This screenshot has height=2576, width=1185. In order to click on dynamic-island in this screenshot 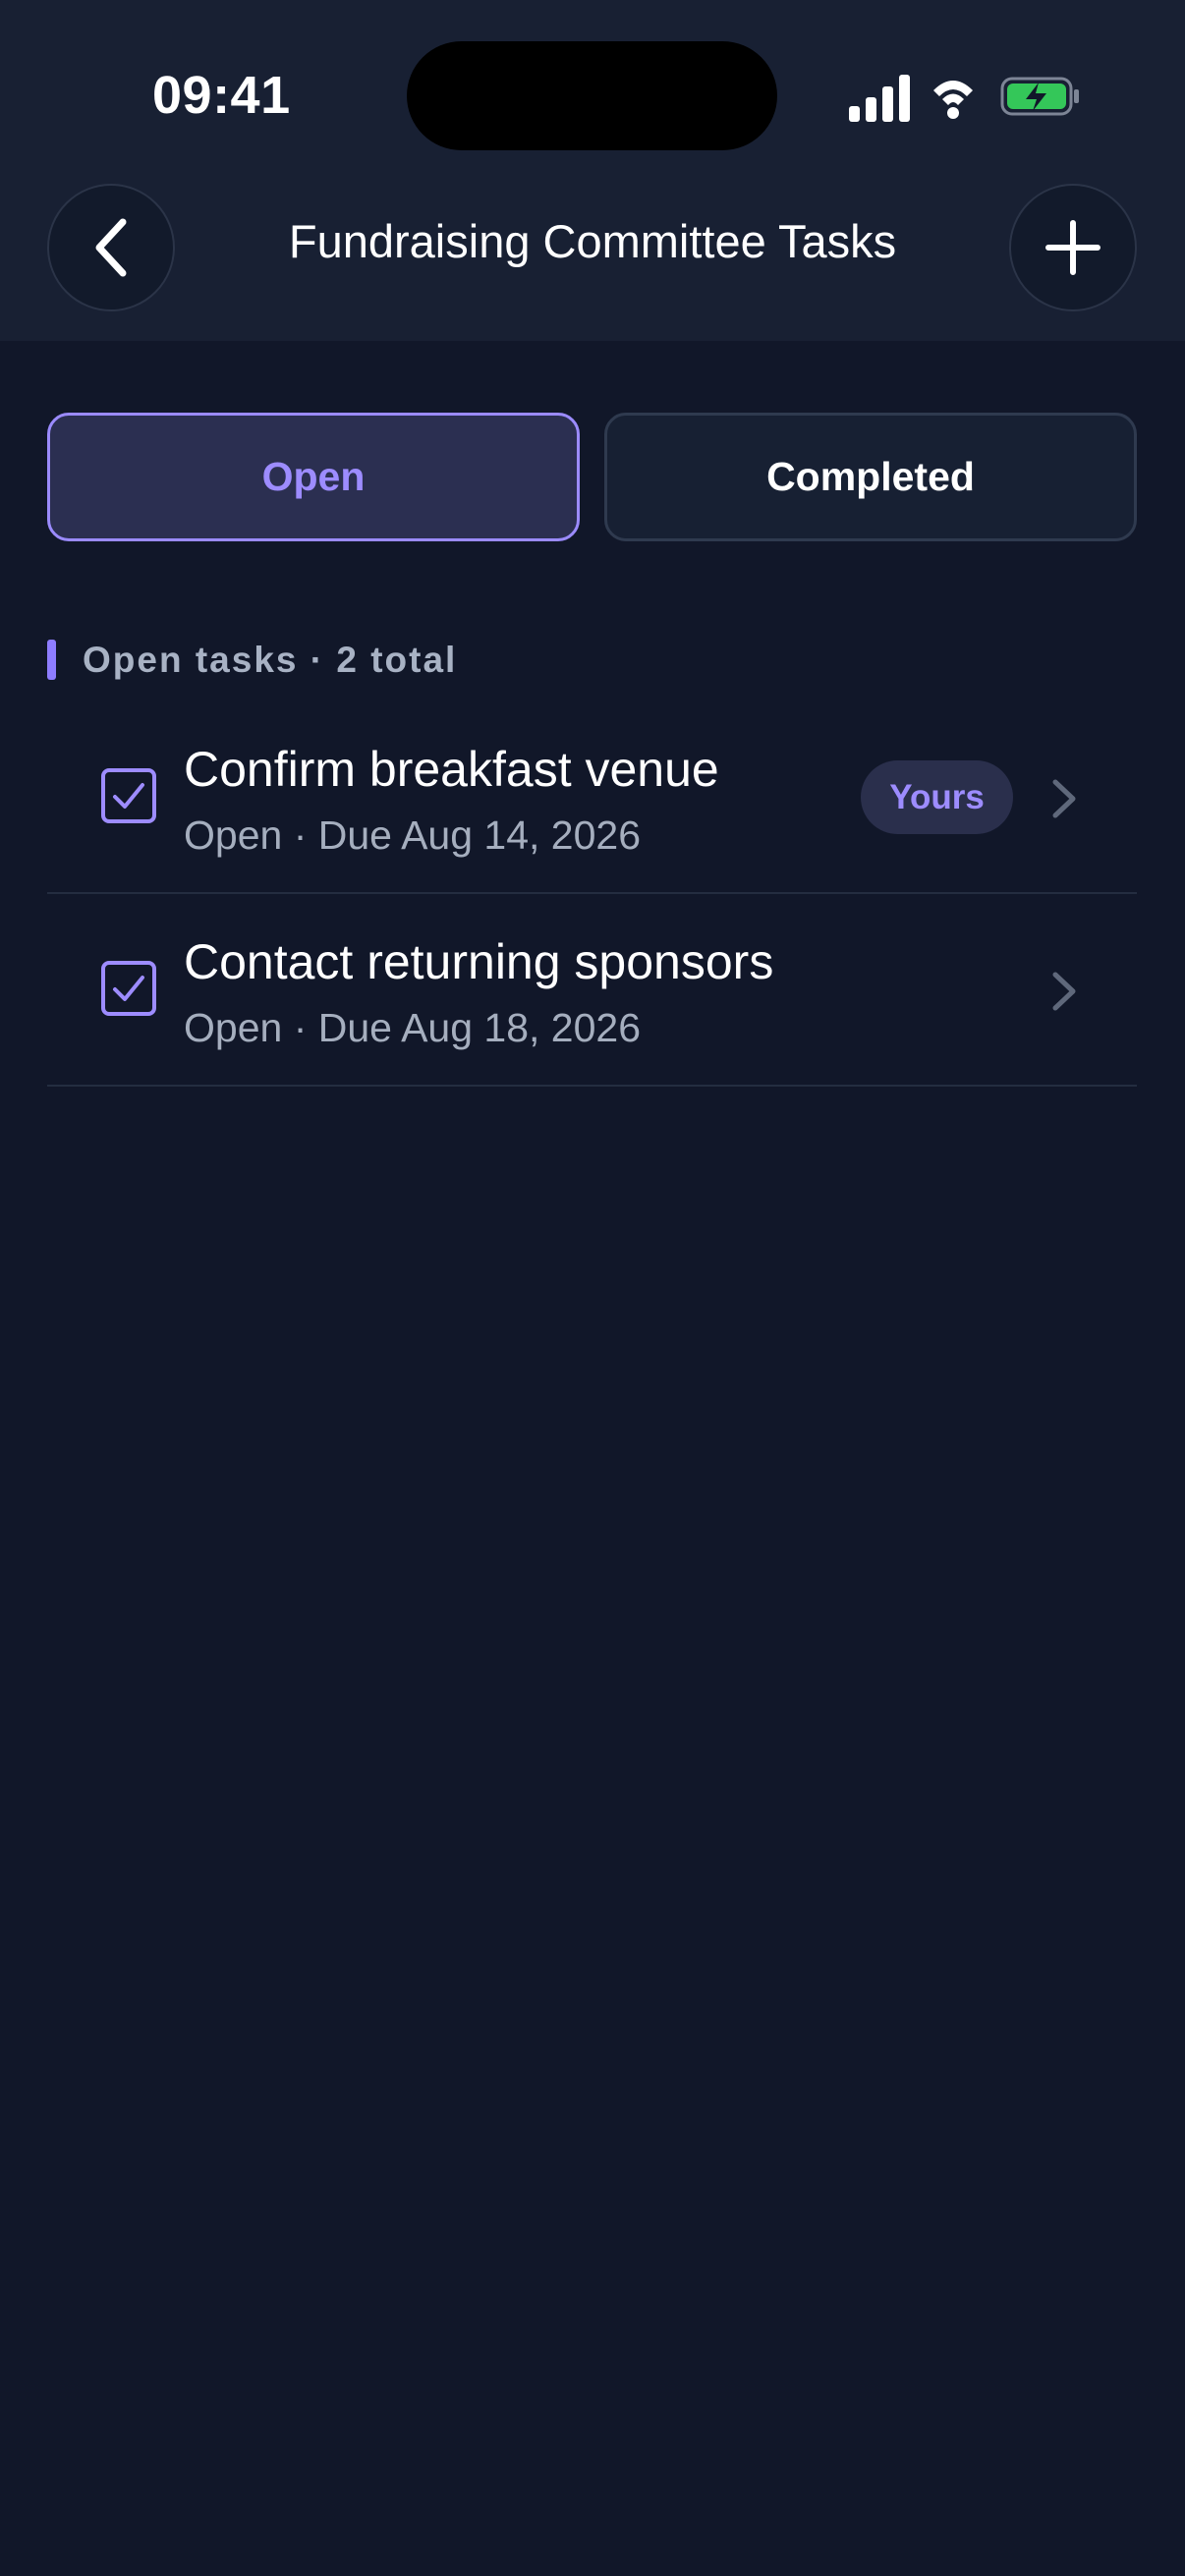, I will do `click(592, 95)`.